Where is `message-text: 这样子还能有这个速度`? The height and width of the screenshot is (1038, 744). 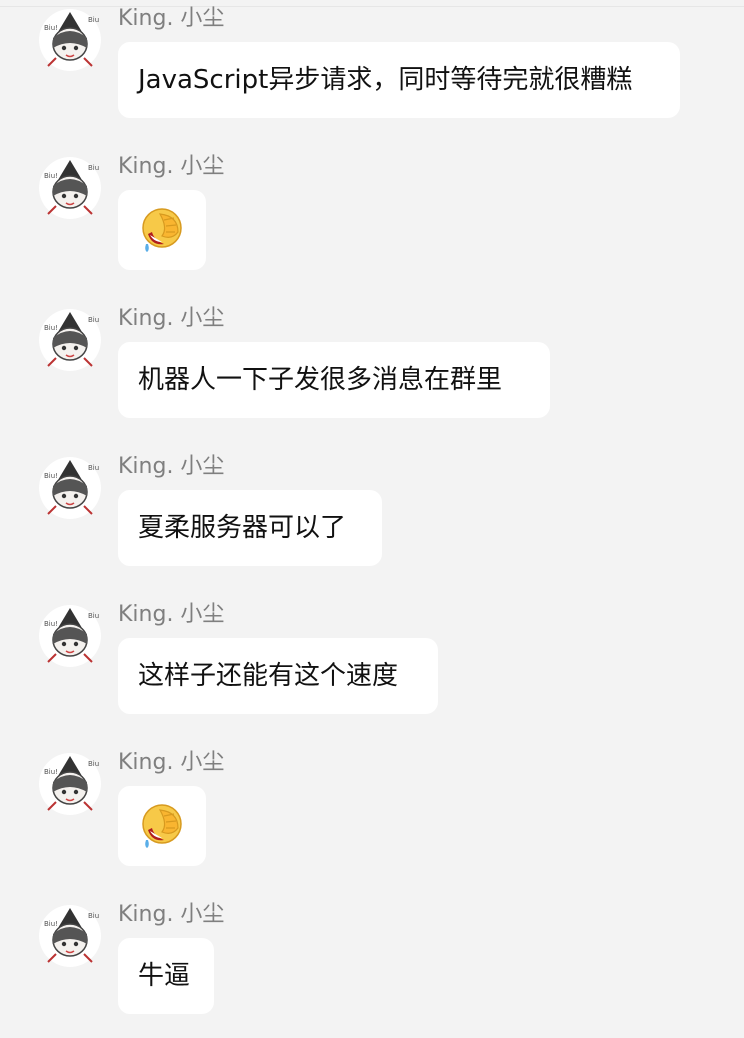 message-text: 这样子还能有这个速度 is located at coordinates (268, 676).